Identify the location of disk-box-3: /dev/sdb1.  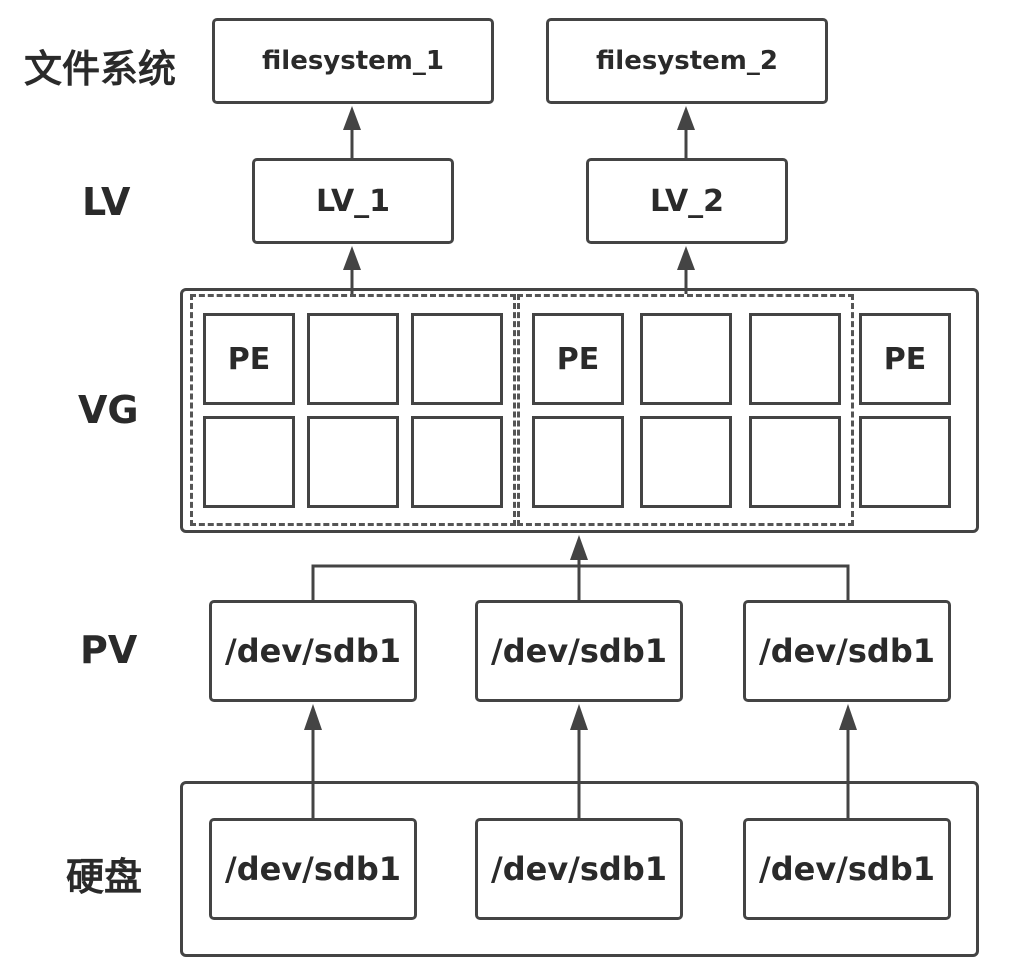
(847, 869).